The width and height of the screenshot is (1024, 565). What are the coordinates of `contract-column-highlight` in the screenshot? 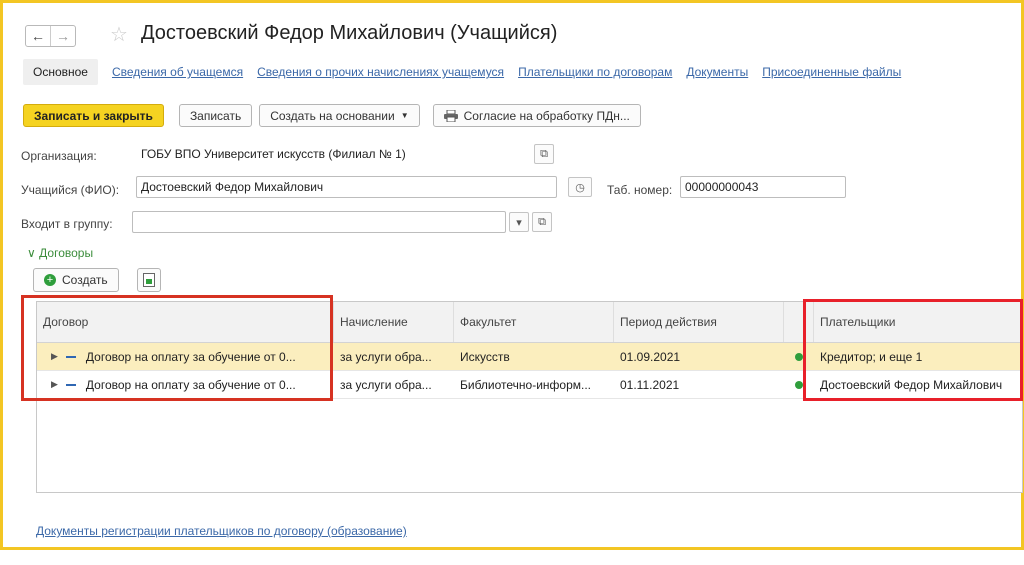 It's located at (177, 348).